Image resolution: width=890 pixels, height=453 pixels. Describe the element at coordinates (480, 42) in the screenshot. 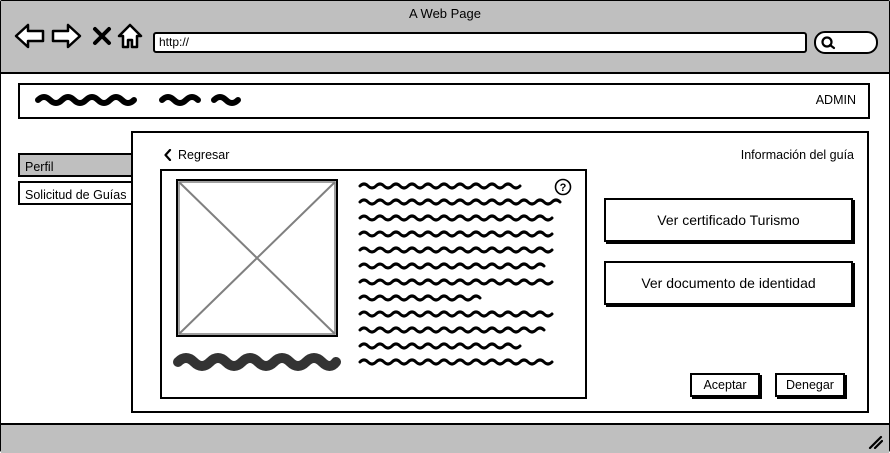

I see `address-bar: http://` at that location.